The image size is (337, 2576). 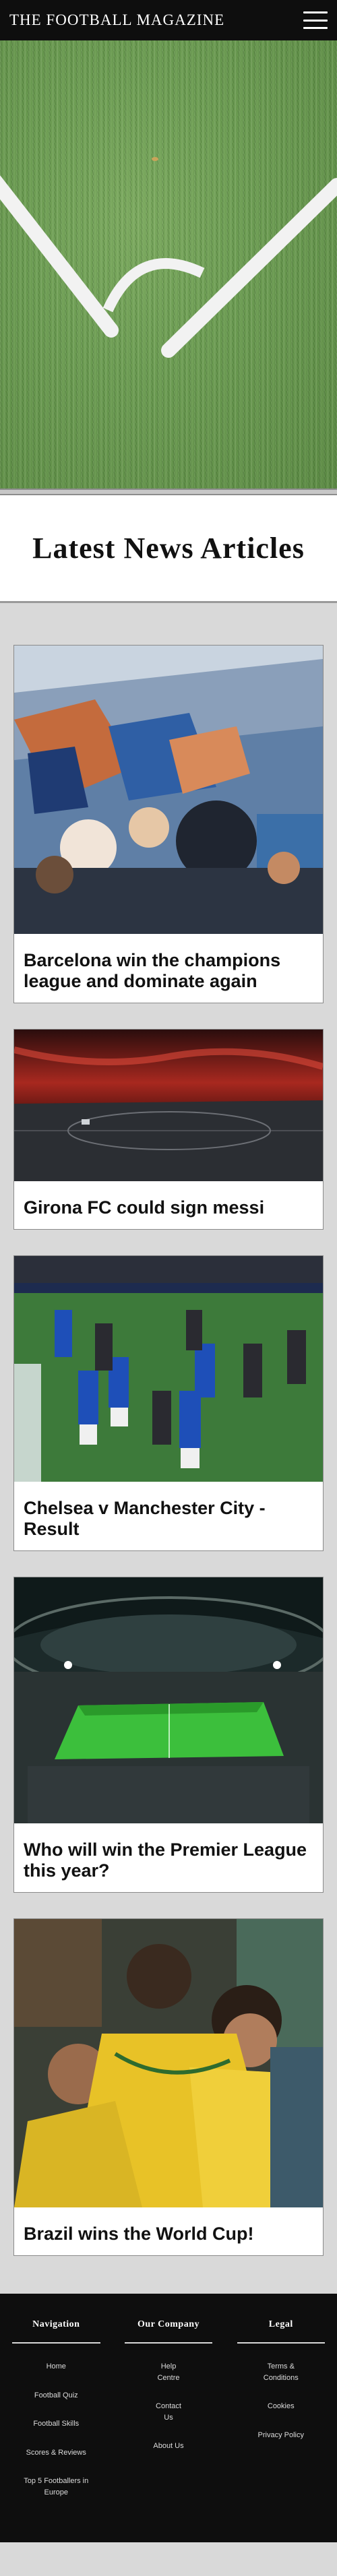 What do you see at coordinates (281, 2435) in the screenshot?
I see `footer-link-privacy-policy: Privacy Policy` at bounding box center [281, 2435].